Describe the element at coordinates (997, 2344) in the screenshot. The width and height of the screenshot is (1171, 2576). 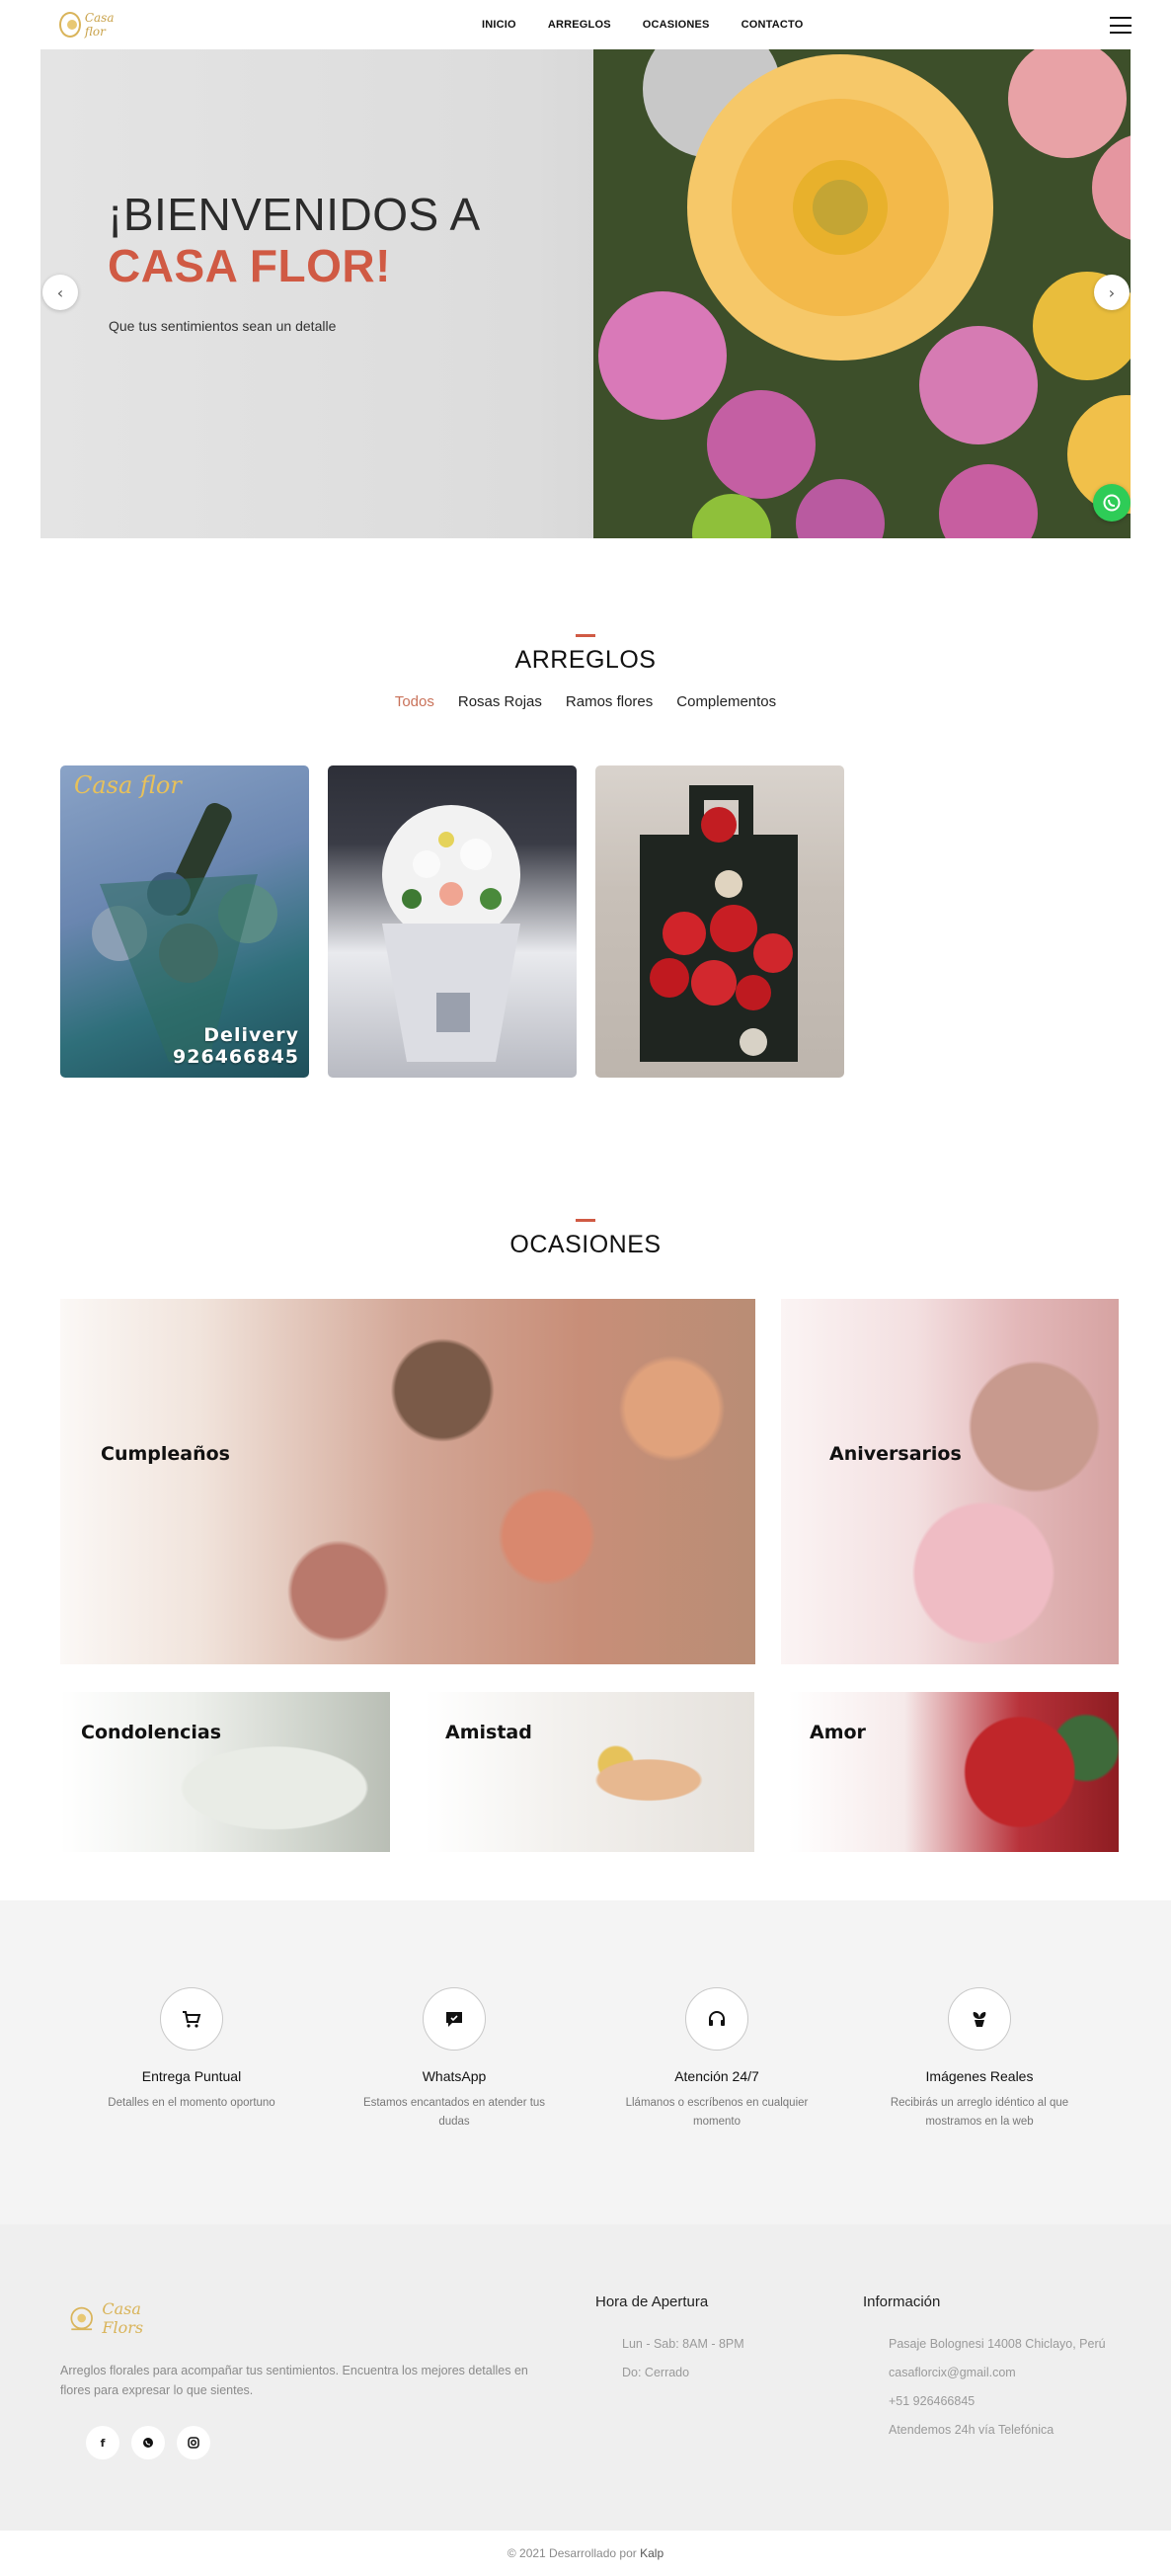
I see `info-address: Pasaje Bolognesi 14008 Chiclayo, Perú` at that location.